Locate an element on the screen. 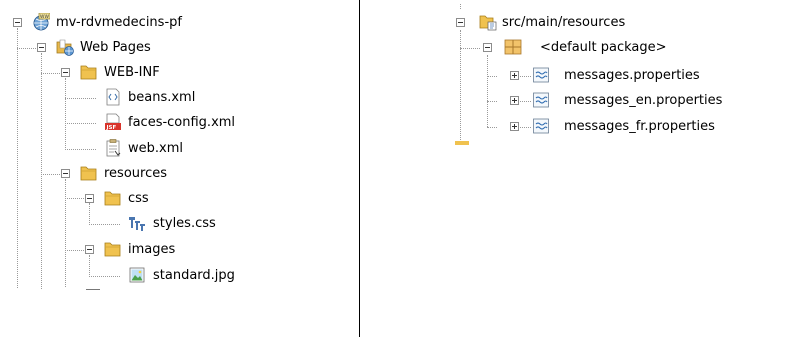  tree-node-label: messages.properties is located at coordinates (632, 75).